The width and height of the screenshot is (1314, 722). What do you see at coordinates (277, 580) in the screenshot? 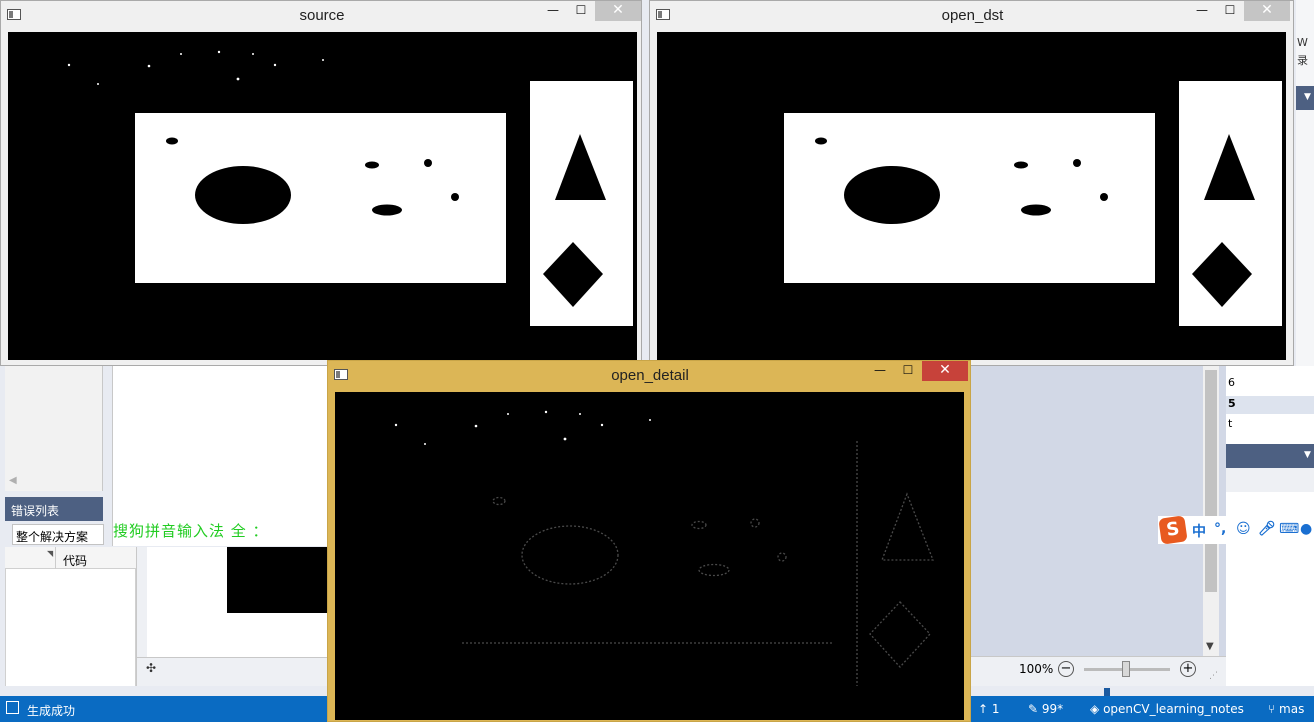
I see `image-preview-block` at bounding box center [277, 580].